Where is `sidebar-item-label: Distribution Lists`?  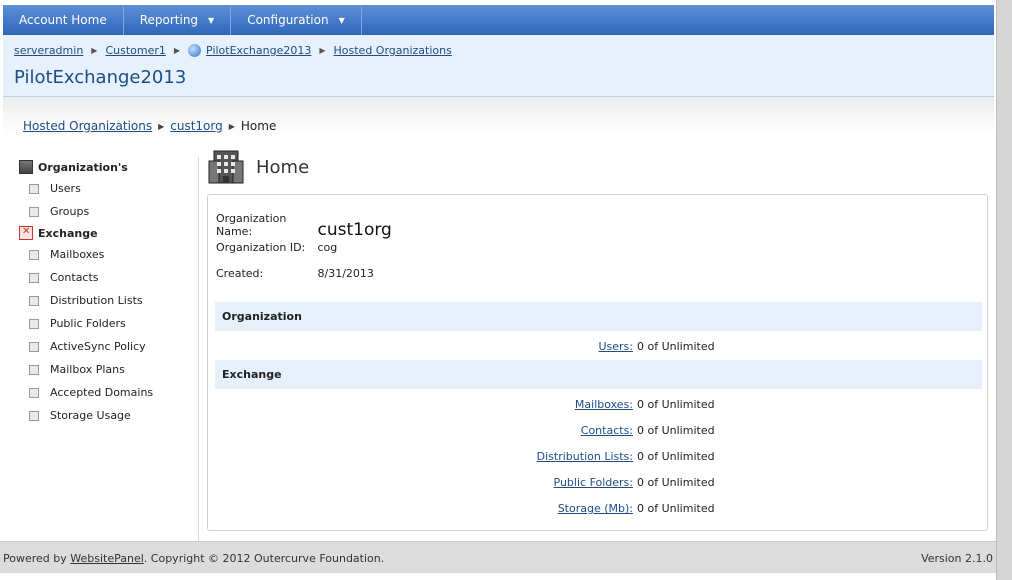 sidebar-item-label: Distribution Lists is located at coordinates (96, 300).